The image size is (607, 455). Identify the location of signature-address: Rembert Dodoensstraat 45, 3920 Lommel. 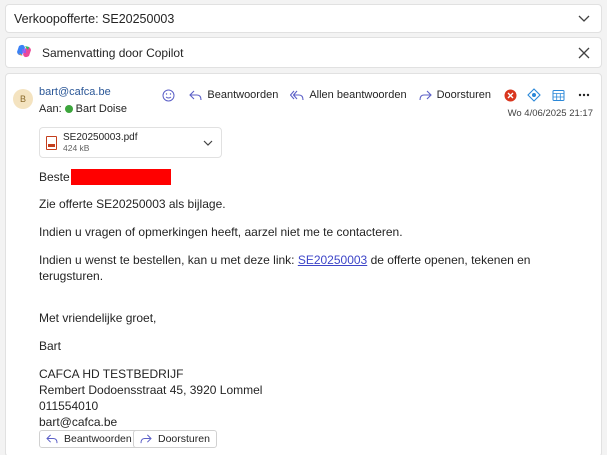
(151, 390).